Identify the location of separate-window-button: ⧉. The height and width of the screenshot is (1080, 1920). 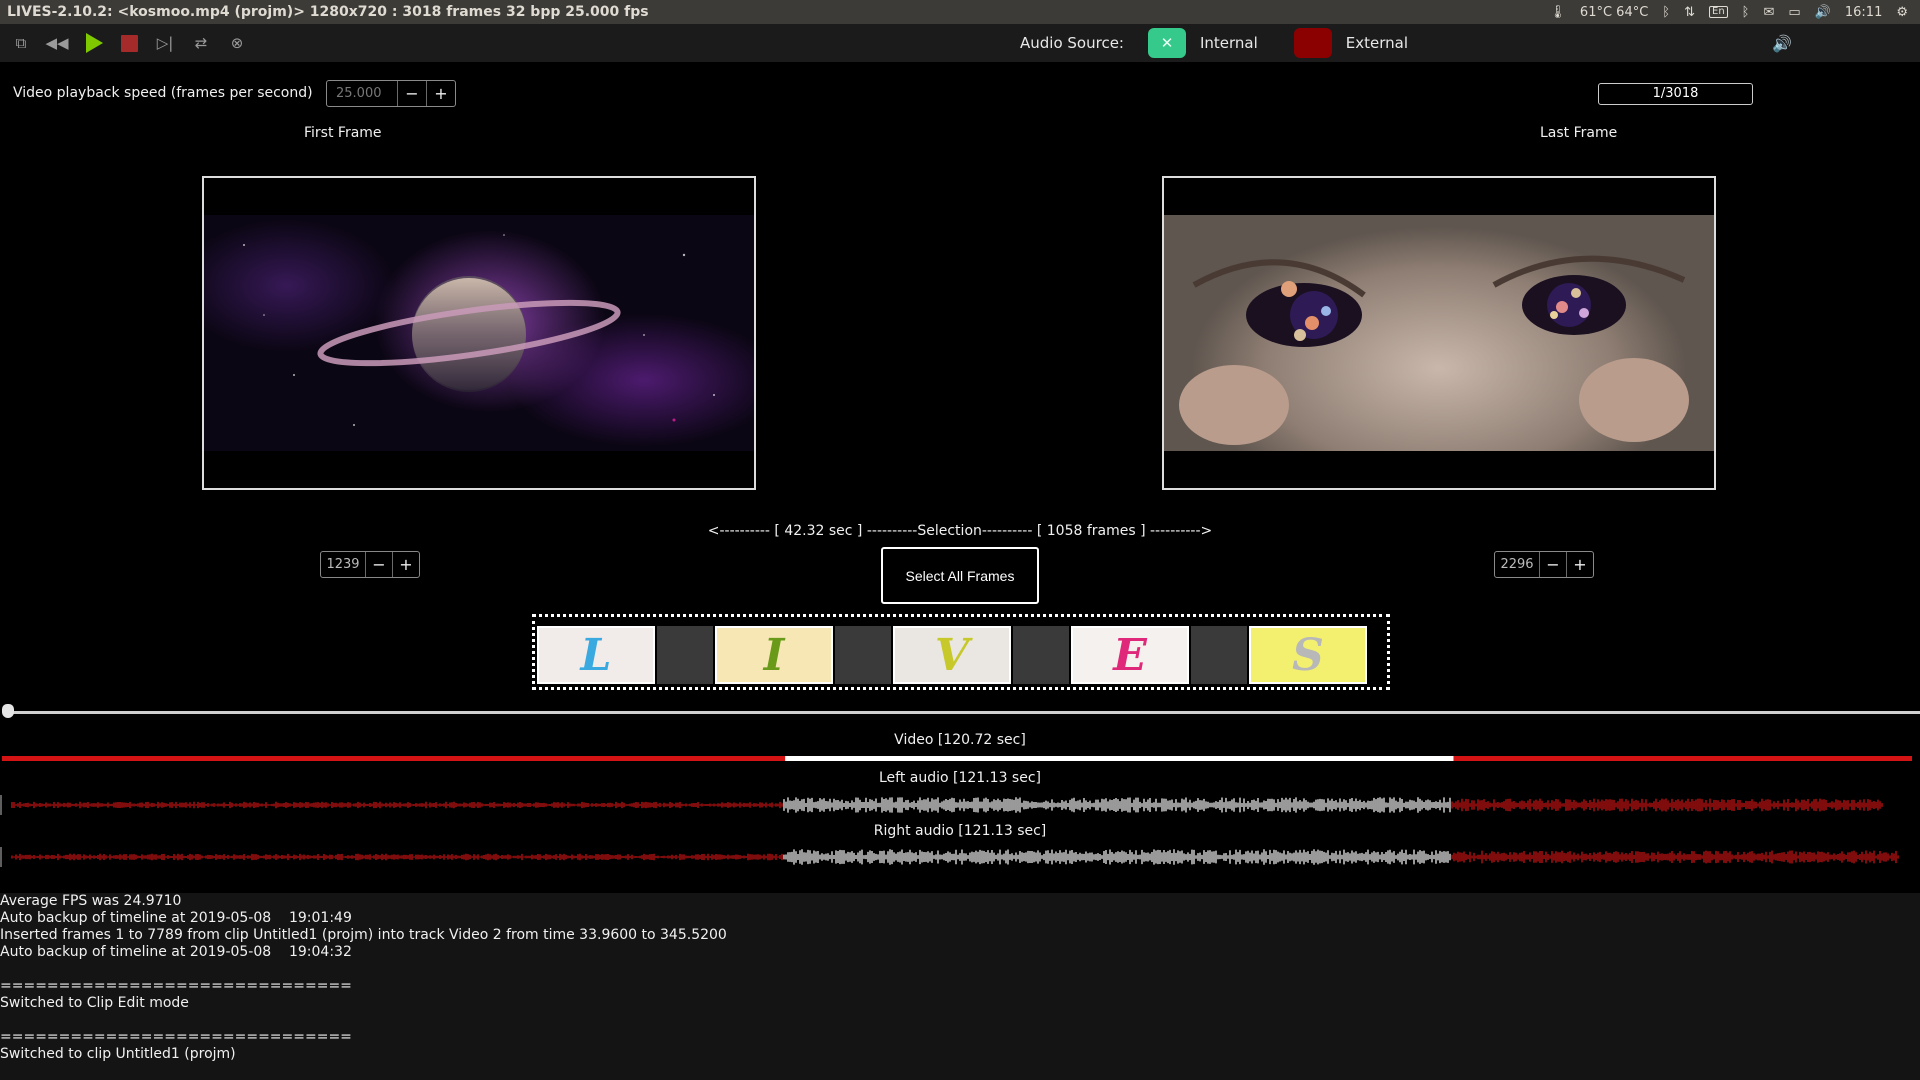
(21, 43).